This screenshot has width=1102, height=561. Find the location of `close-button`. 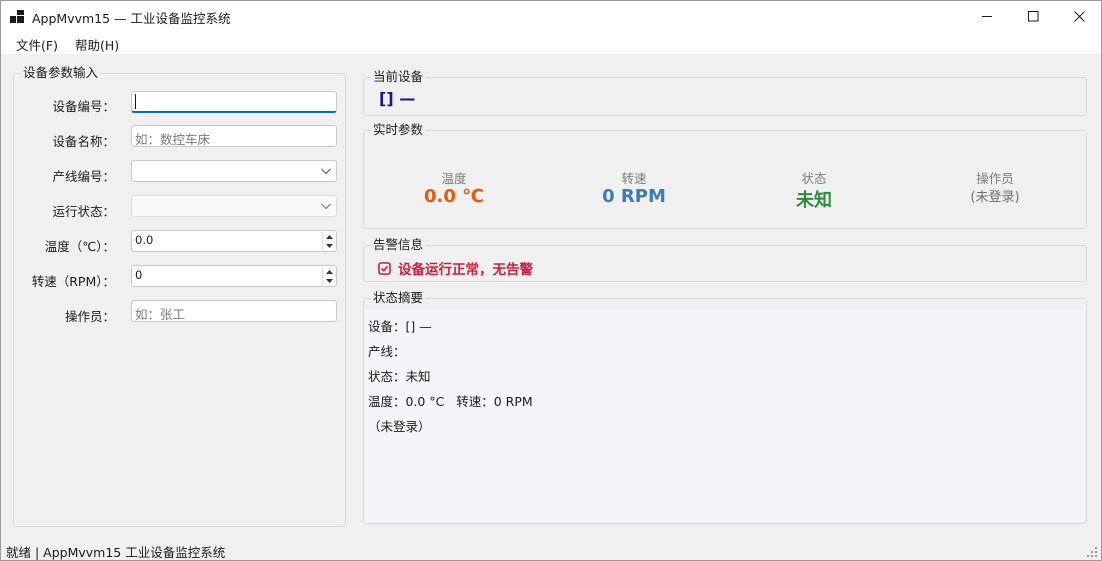

close-button is located at coordinates (1078, 16).